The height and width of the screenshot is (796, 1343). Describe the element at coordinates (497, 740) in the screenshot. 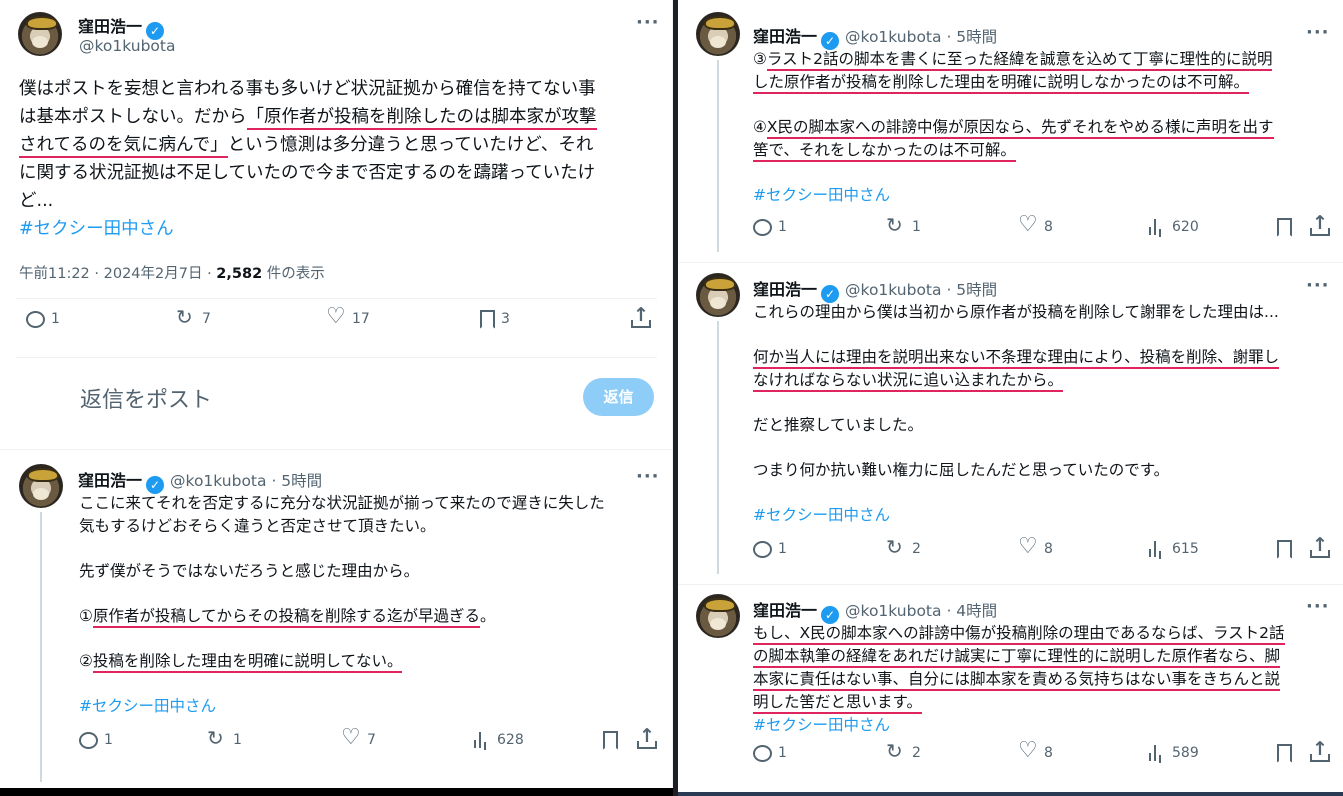

I see `views-button: 628` at that location.